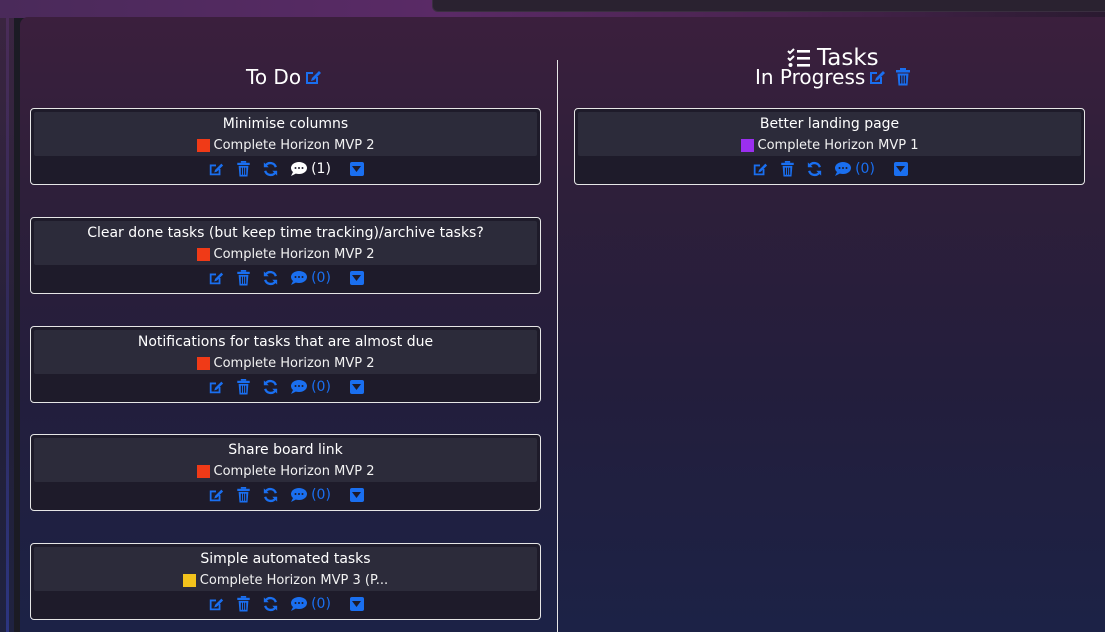 The height and width of the screenshot is (632, 1105). I want to click on task-actions: (1), so click(285, 169).